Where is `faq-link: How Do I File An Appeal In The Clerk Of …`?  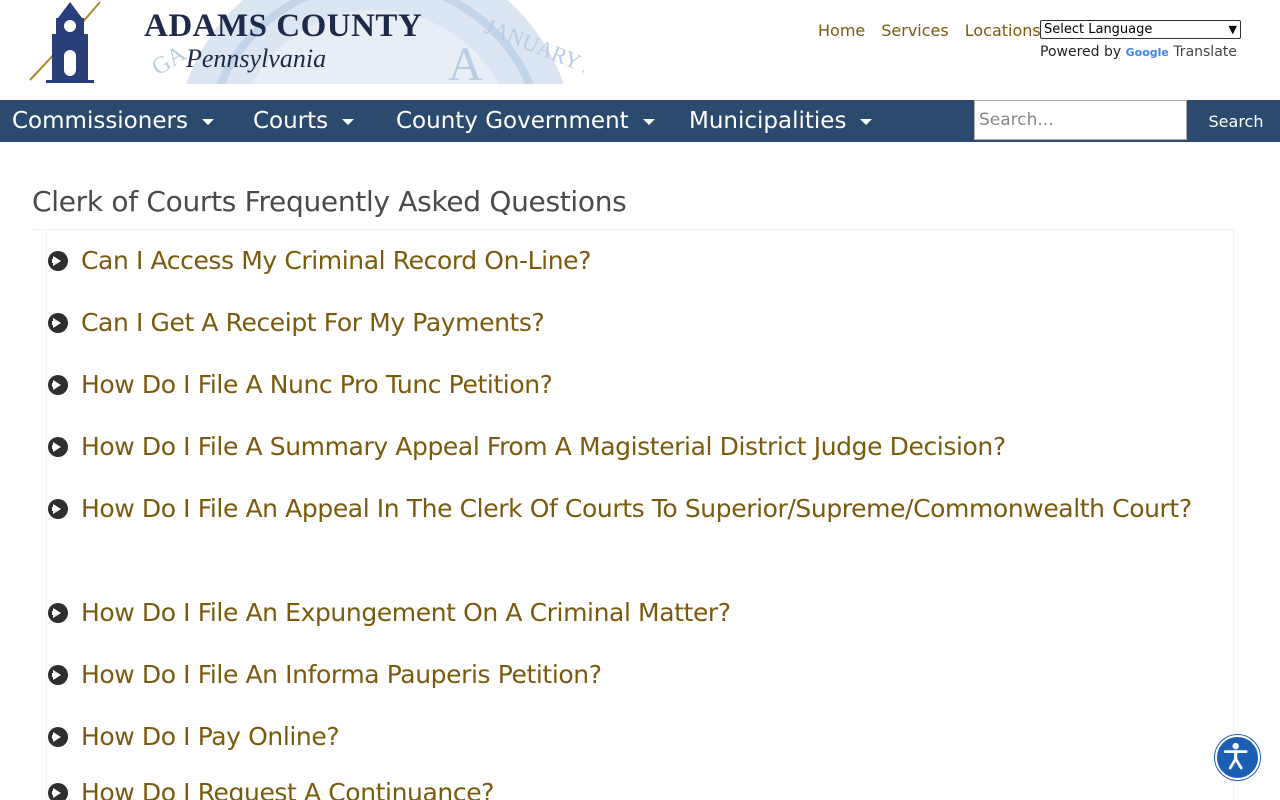
faq-link: How Do I File An Appeal In The Clerk Of … is located at coordinates (636, 509).